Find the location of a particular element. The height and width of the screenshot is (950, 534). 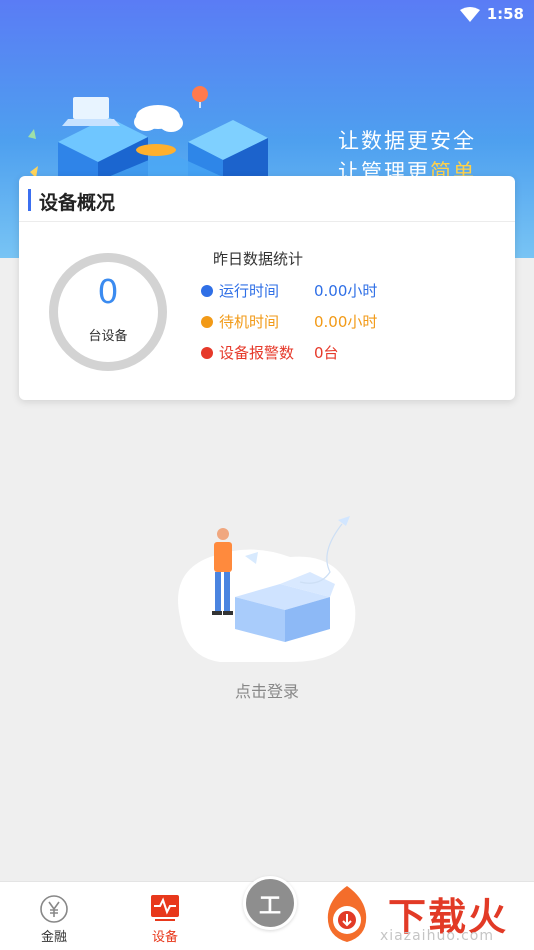

device-count-label: 台设备 is located at coordinates (108, 336).